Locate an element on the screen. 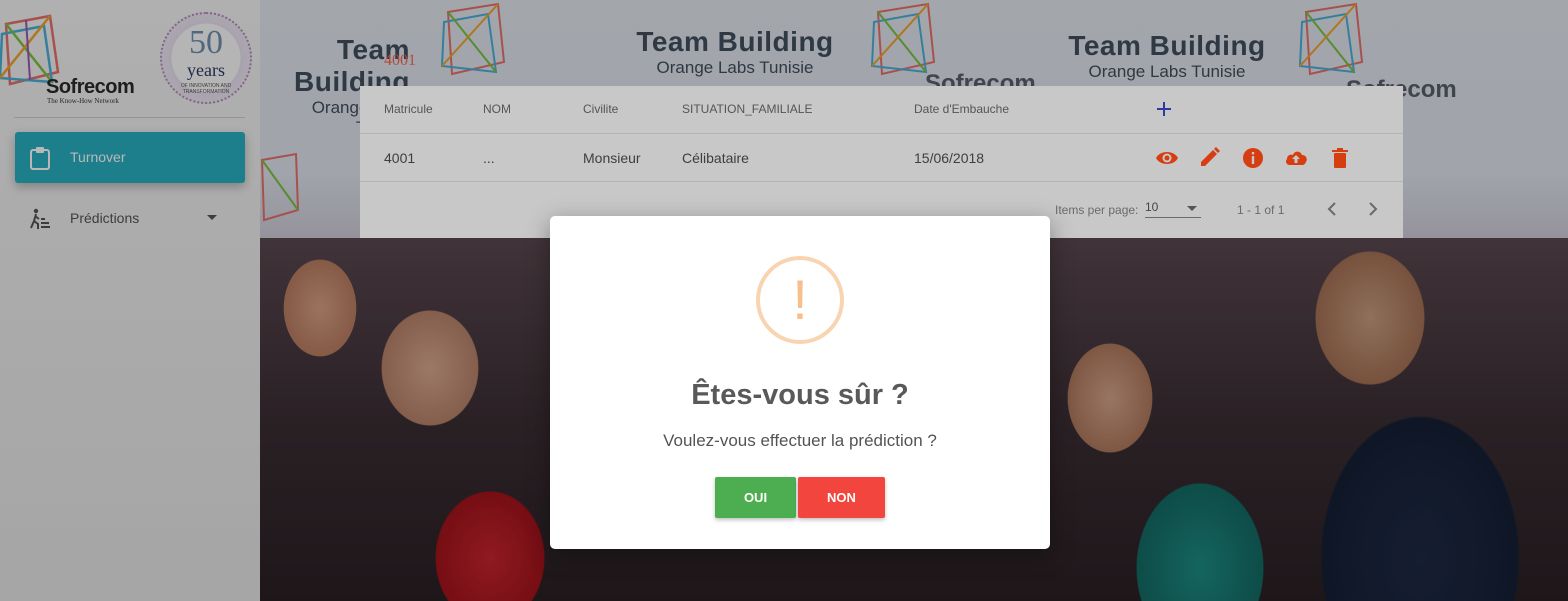 Image resolution: width=1568 pixels, height=601 pixels. column-header: NOM is located at coordinates (497, 109).